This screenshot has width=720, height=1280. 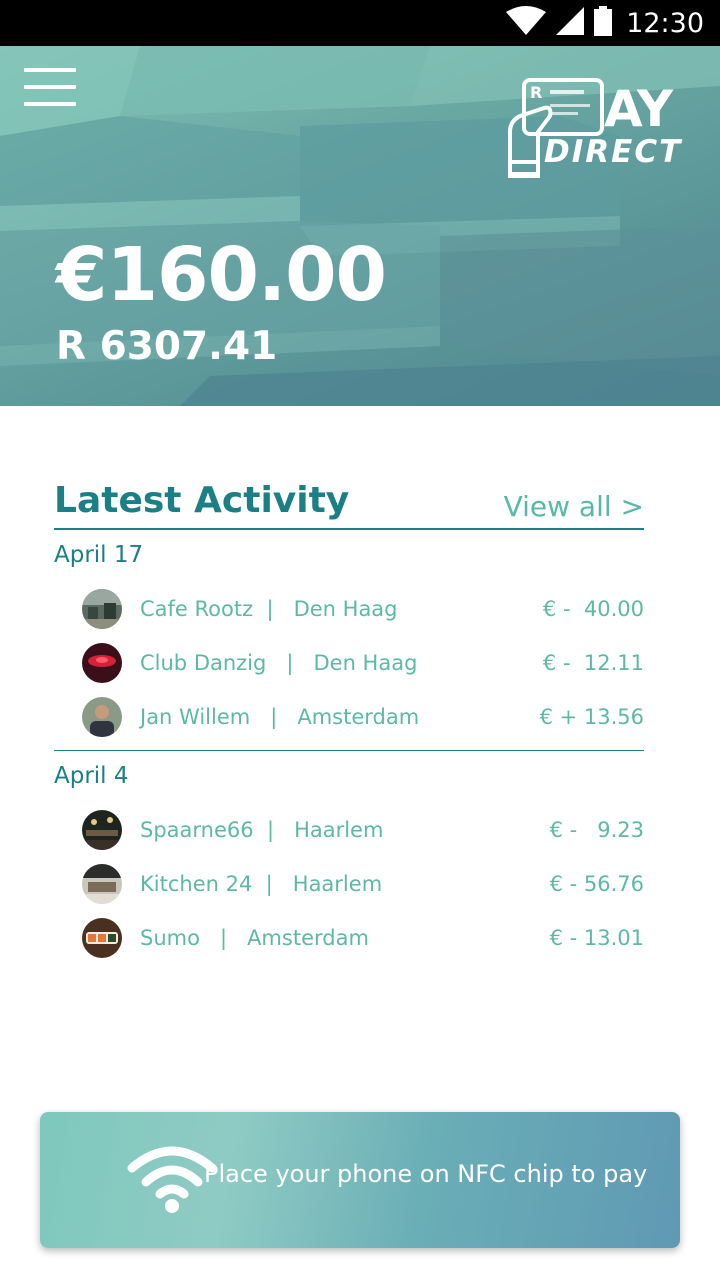 I want to click on activity-title: Latest Activity, so click(x=202, y=500).